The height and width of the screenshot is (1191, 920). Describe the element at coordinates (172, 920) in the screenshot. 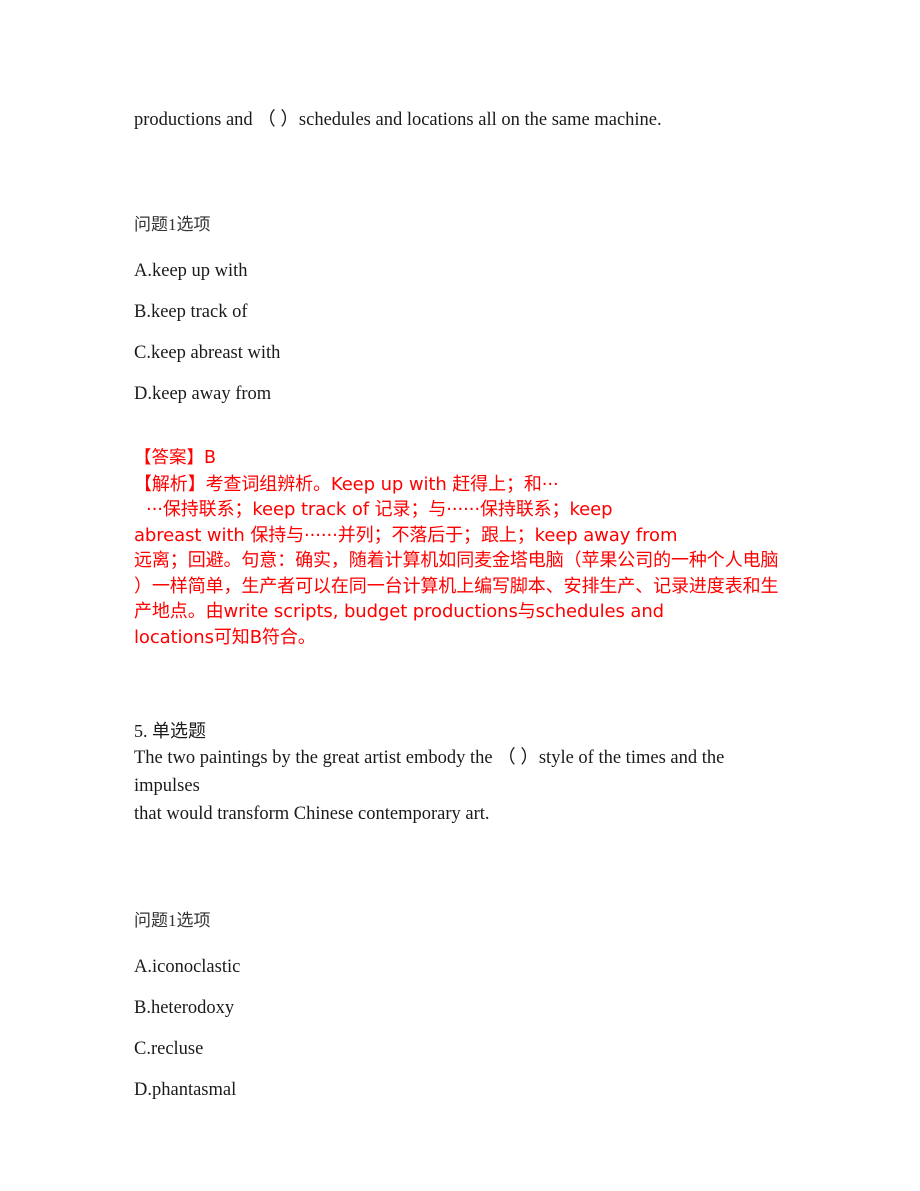

I see `question5-options-label: 问题1选项` at that location.